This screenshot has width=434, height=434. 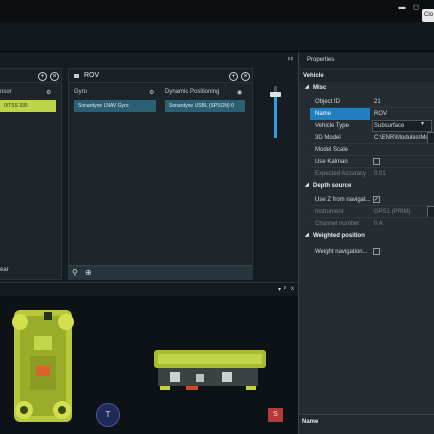 I want to click on gyro-column-label: Gyro, so click(x=81, y=92).